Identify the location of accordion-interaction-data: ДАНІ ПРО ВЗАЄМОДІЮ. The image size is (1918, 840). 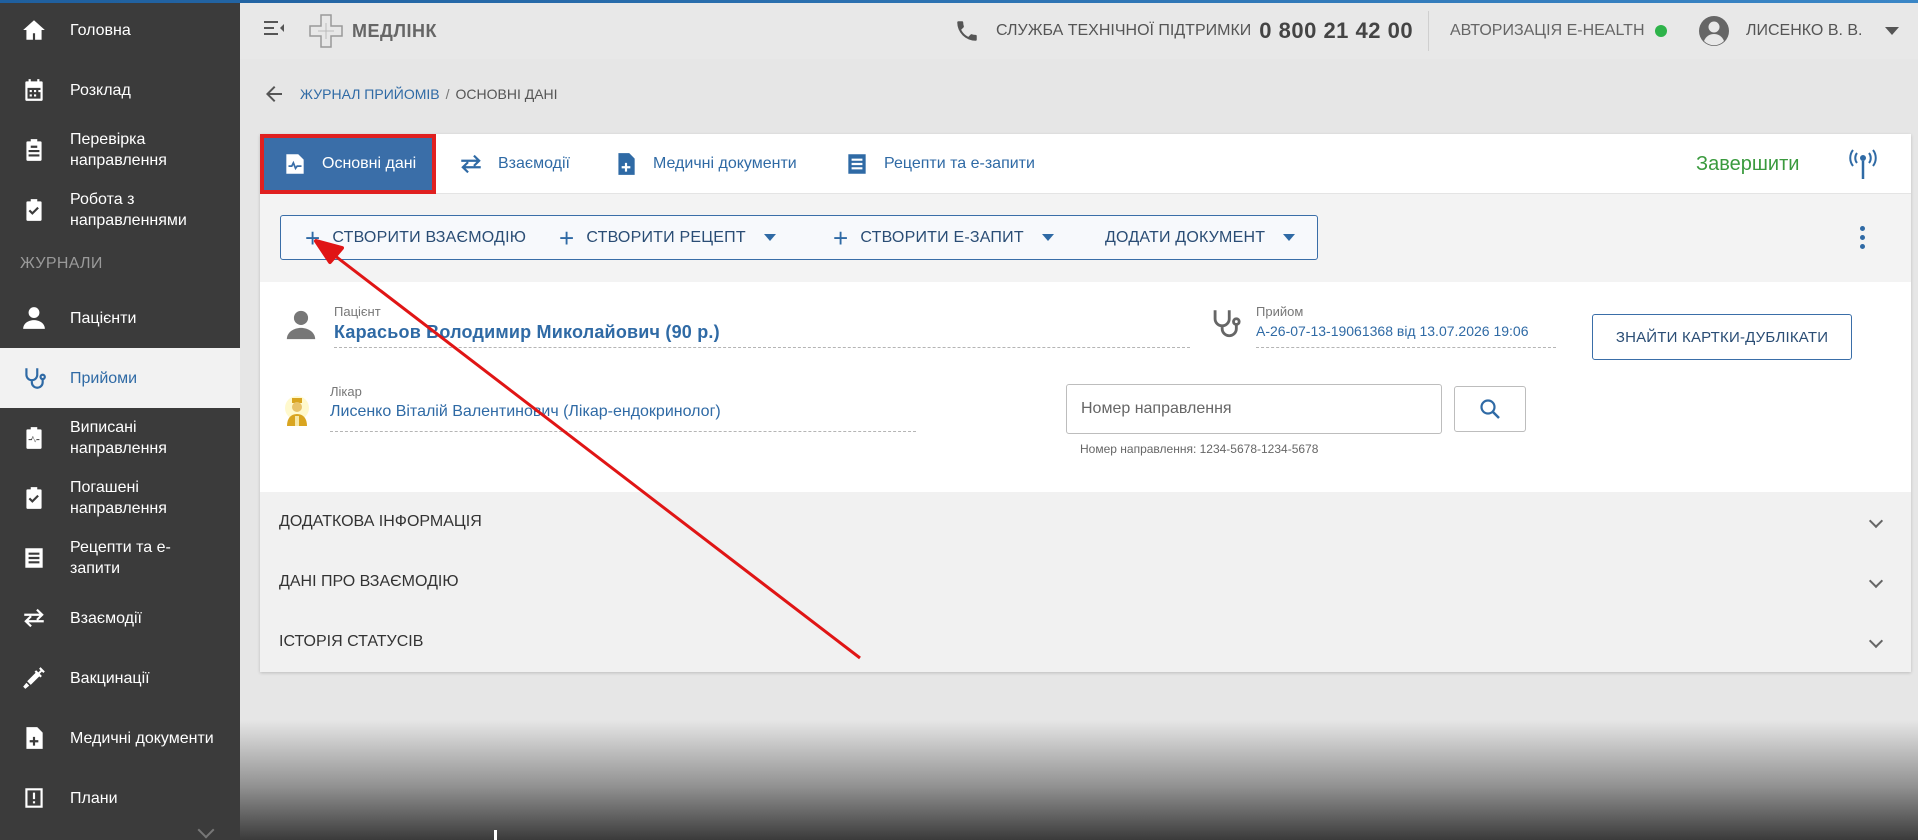
(1085, 582).